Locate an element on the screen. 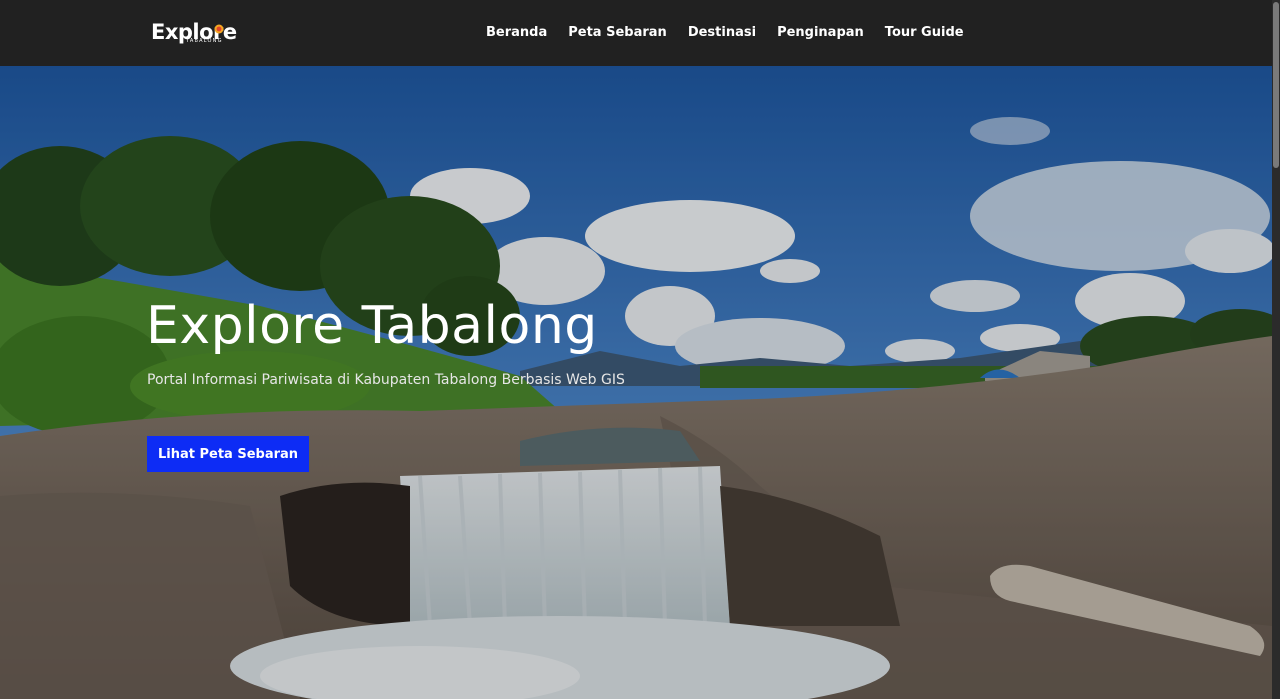  nav-item-beranda: Beranda is located at coordinates (516, 33).